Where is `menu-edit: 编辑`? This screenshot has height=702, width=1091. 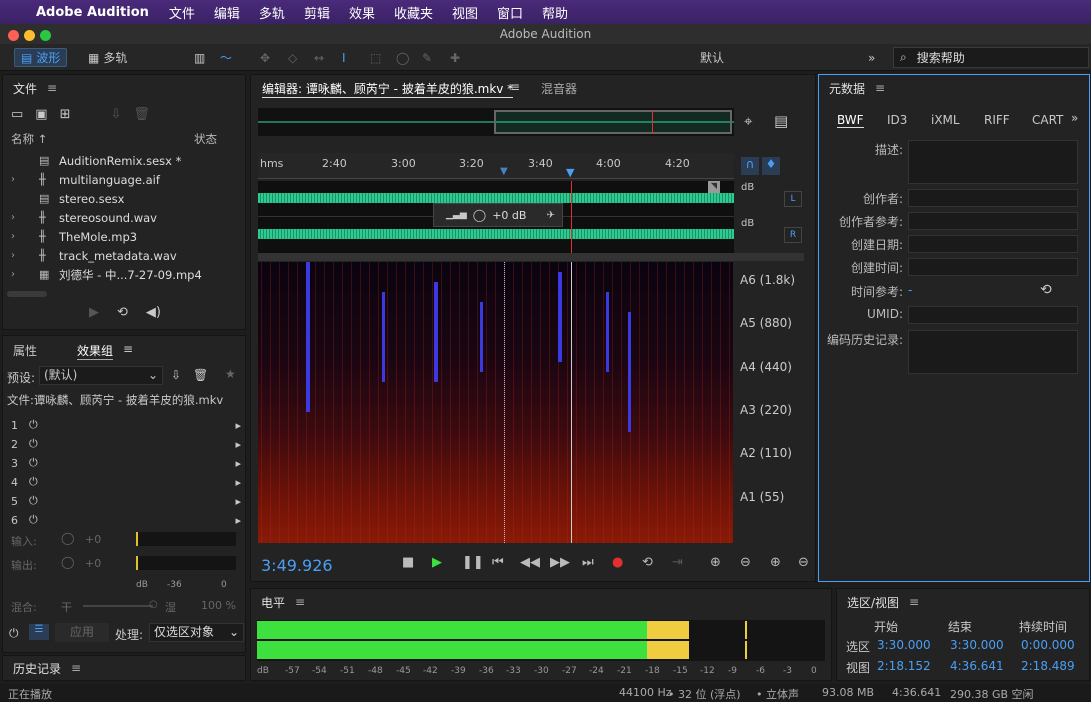
menu-edit: 编辑 is located at coordinates (227, 12).